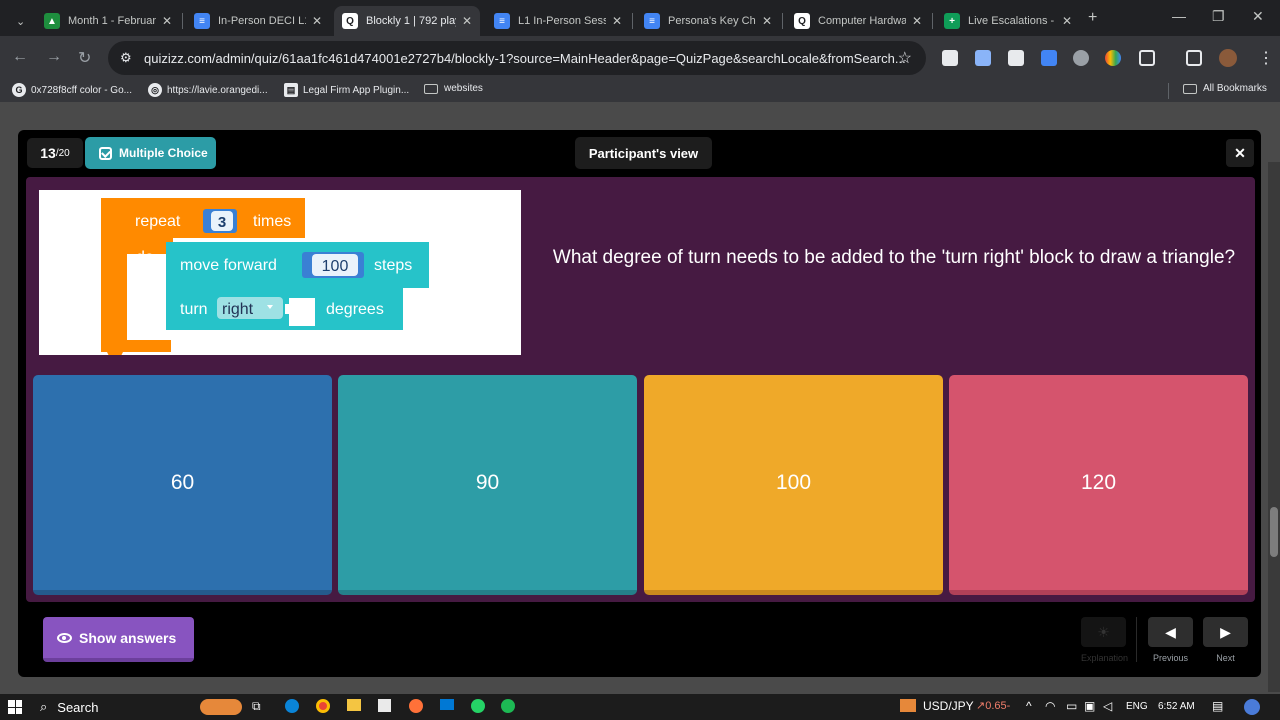 The width and height of the screenshot is (1280, 720). I want to click on spotify-icon, so click(508, 706).